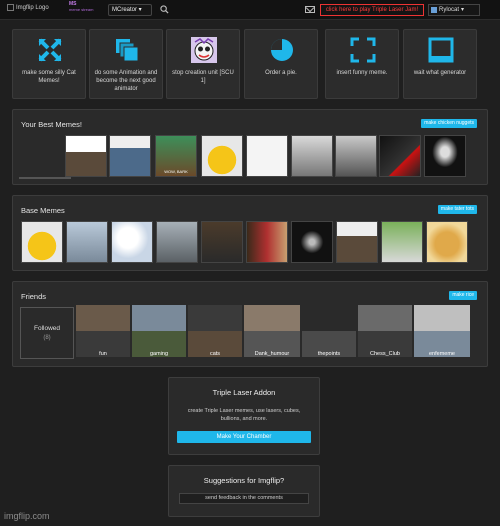 This screenshot has width=500, height=526. Describe the element at coordinates (363, 50) in the screenshot. I see `fullscreen-icon` at that location.